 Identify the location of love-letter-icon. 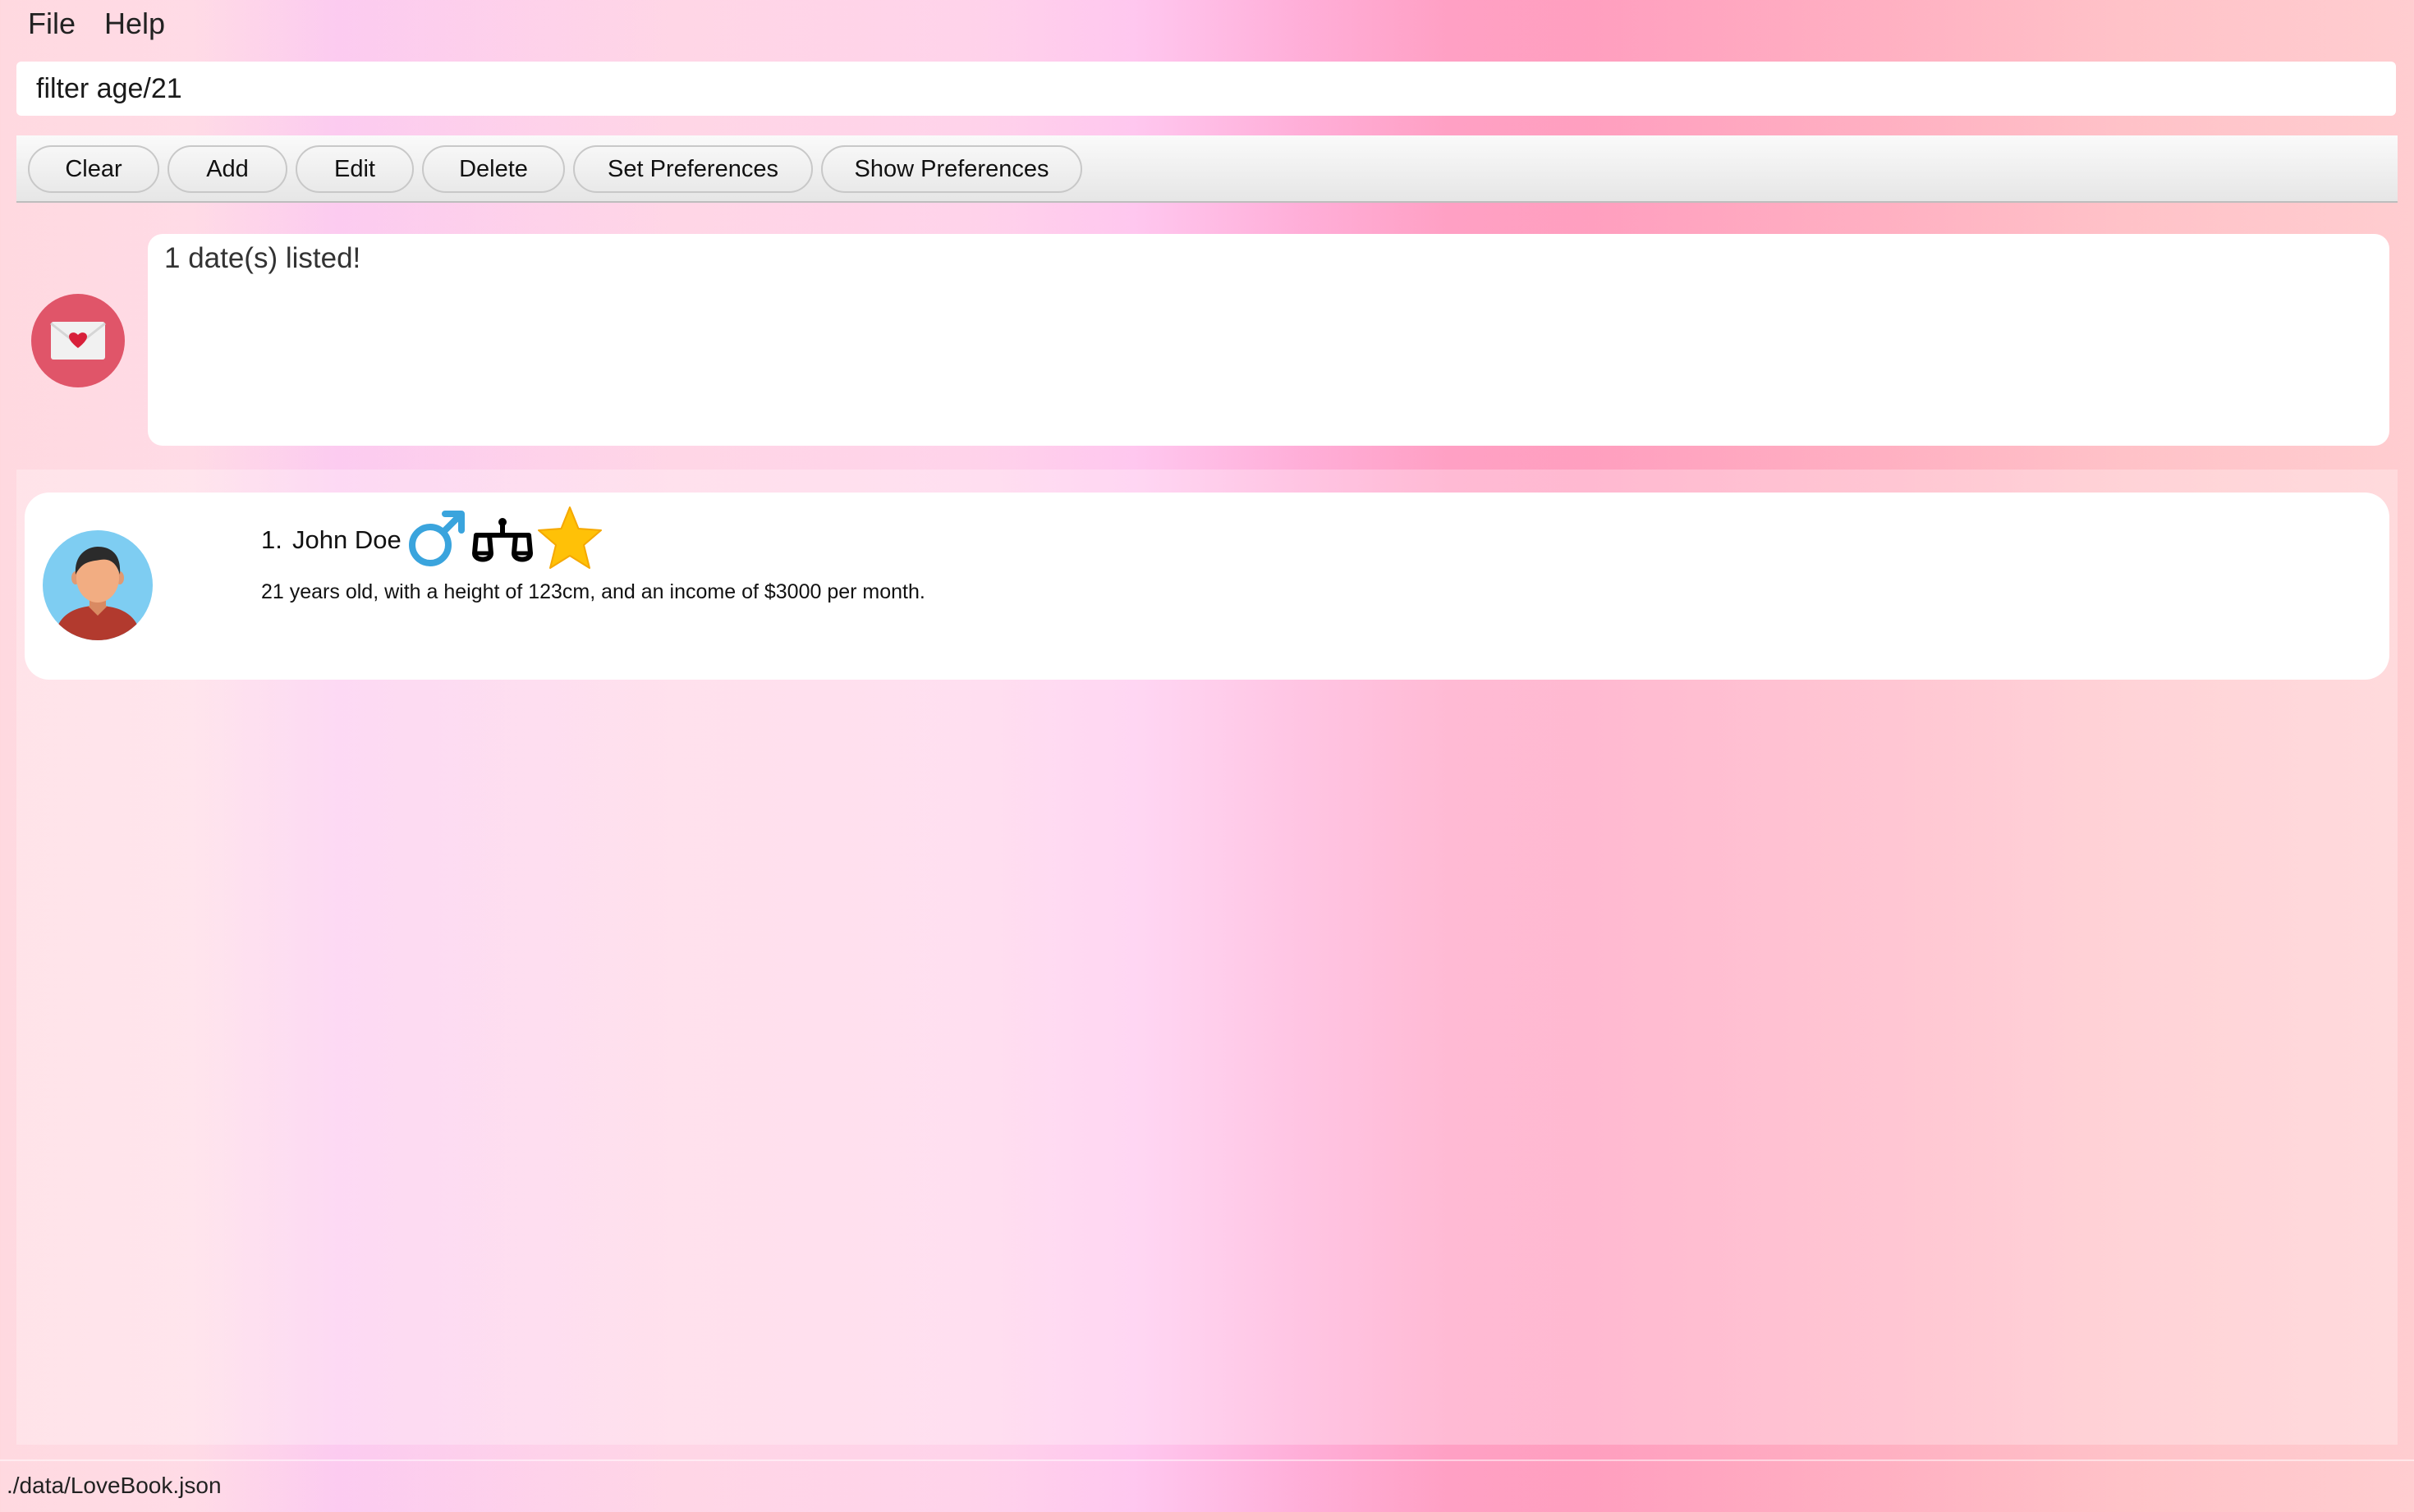
(78, 340).